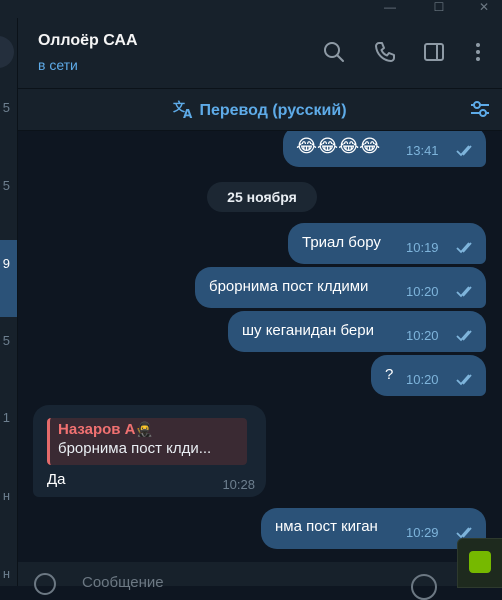 Image resolution: width=502 pixels, height=600 pixels. What do you see at coordinates (422, 247) in the screenshot?
I see `message-time: 10:19` at bounding box center [422, 247].